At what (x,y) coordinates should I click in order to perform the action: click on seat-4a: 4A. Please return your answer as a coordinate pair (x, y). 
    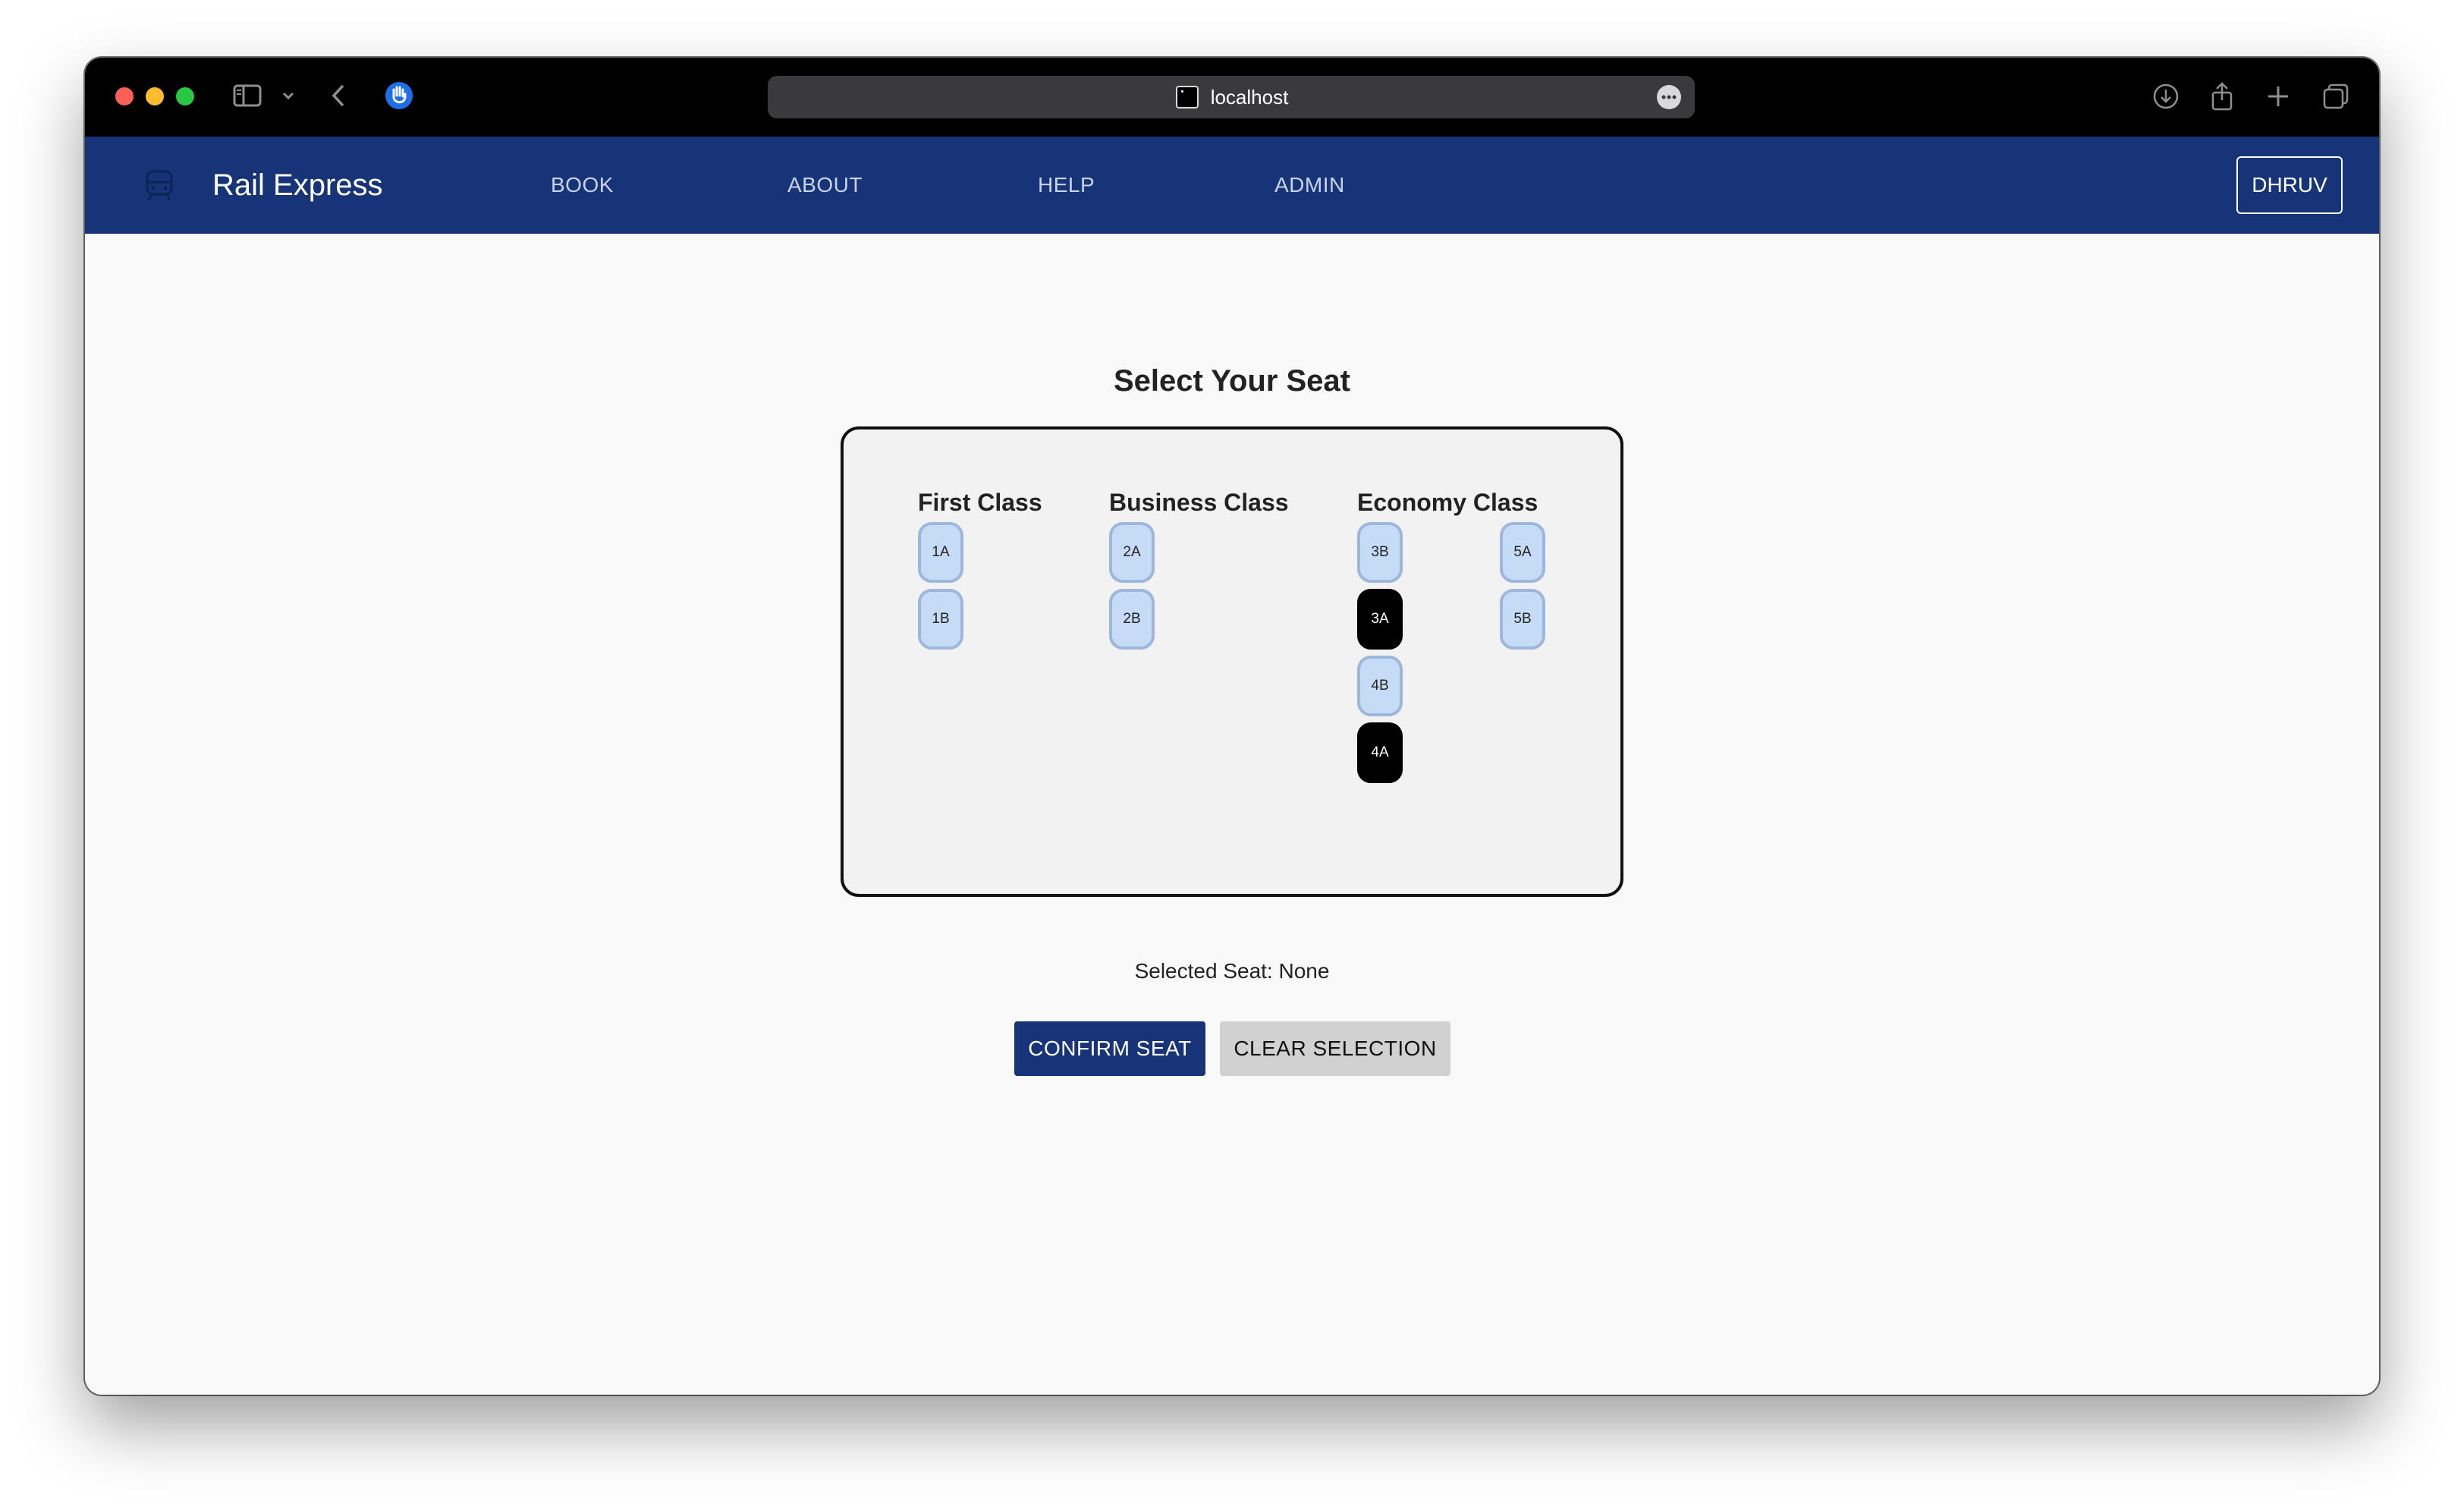
    Looking at the image, I should click on (1380, 752).